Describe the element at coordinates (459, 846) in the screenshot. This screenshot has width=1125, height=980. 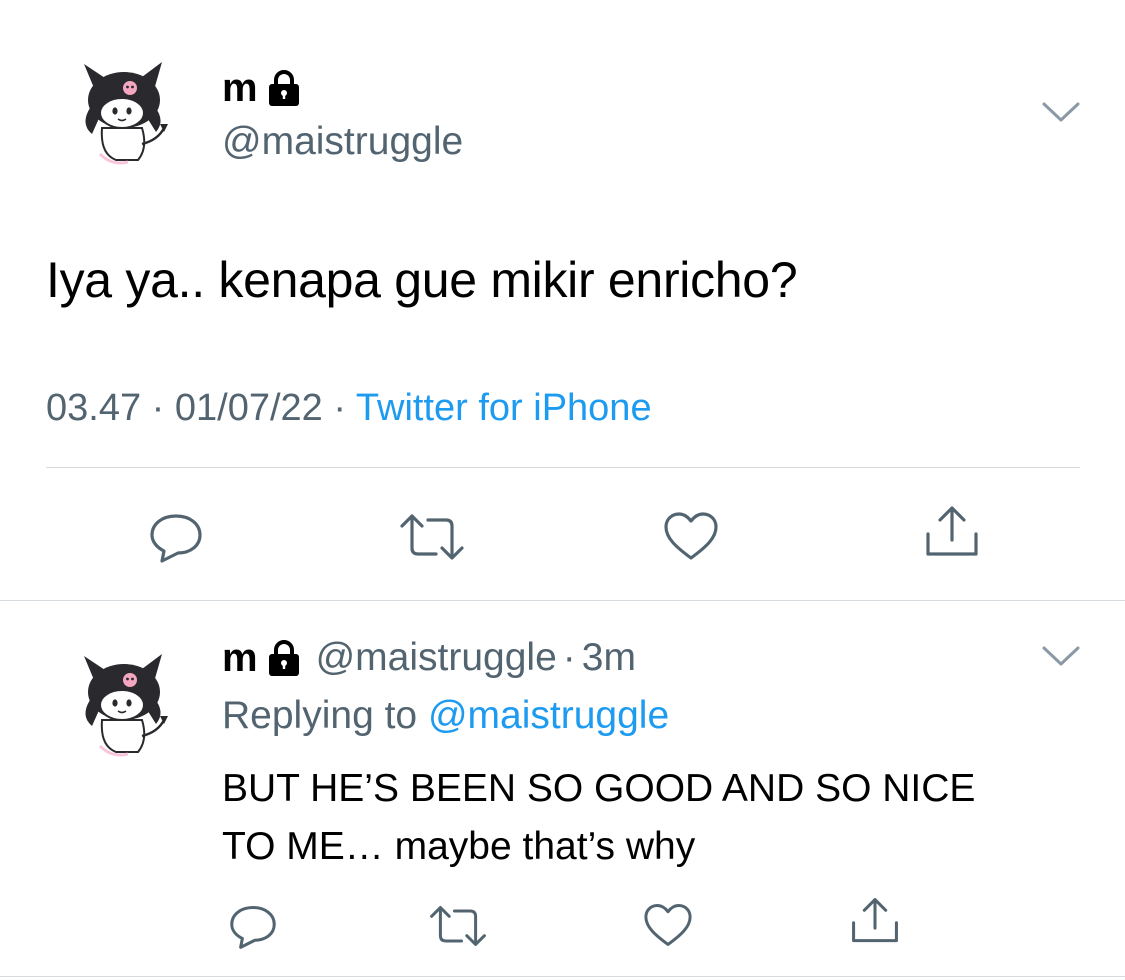
I see `reply-text-line: TO ME… maybe that’s why` at that location.